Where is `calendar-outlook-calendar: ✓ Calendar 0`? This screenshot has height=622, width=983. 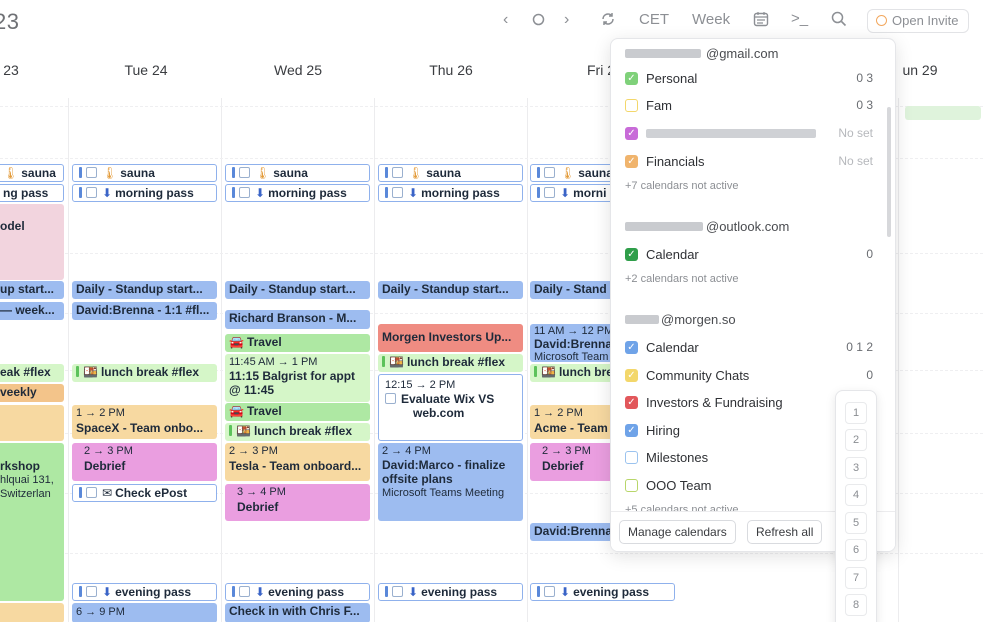
calendar-outlook-calendar: ✓ Calendar 0 is located at coordinates (749, 256).